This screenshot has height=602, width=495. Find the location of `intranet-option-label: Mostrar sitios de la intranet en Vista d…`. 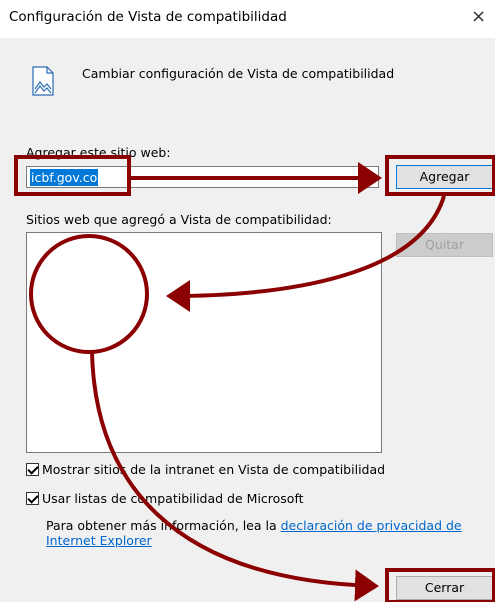

intranet-option-label: Mostrar sitios de la intranet en Vista d… is located at coordinates (214, 469).